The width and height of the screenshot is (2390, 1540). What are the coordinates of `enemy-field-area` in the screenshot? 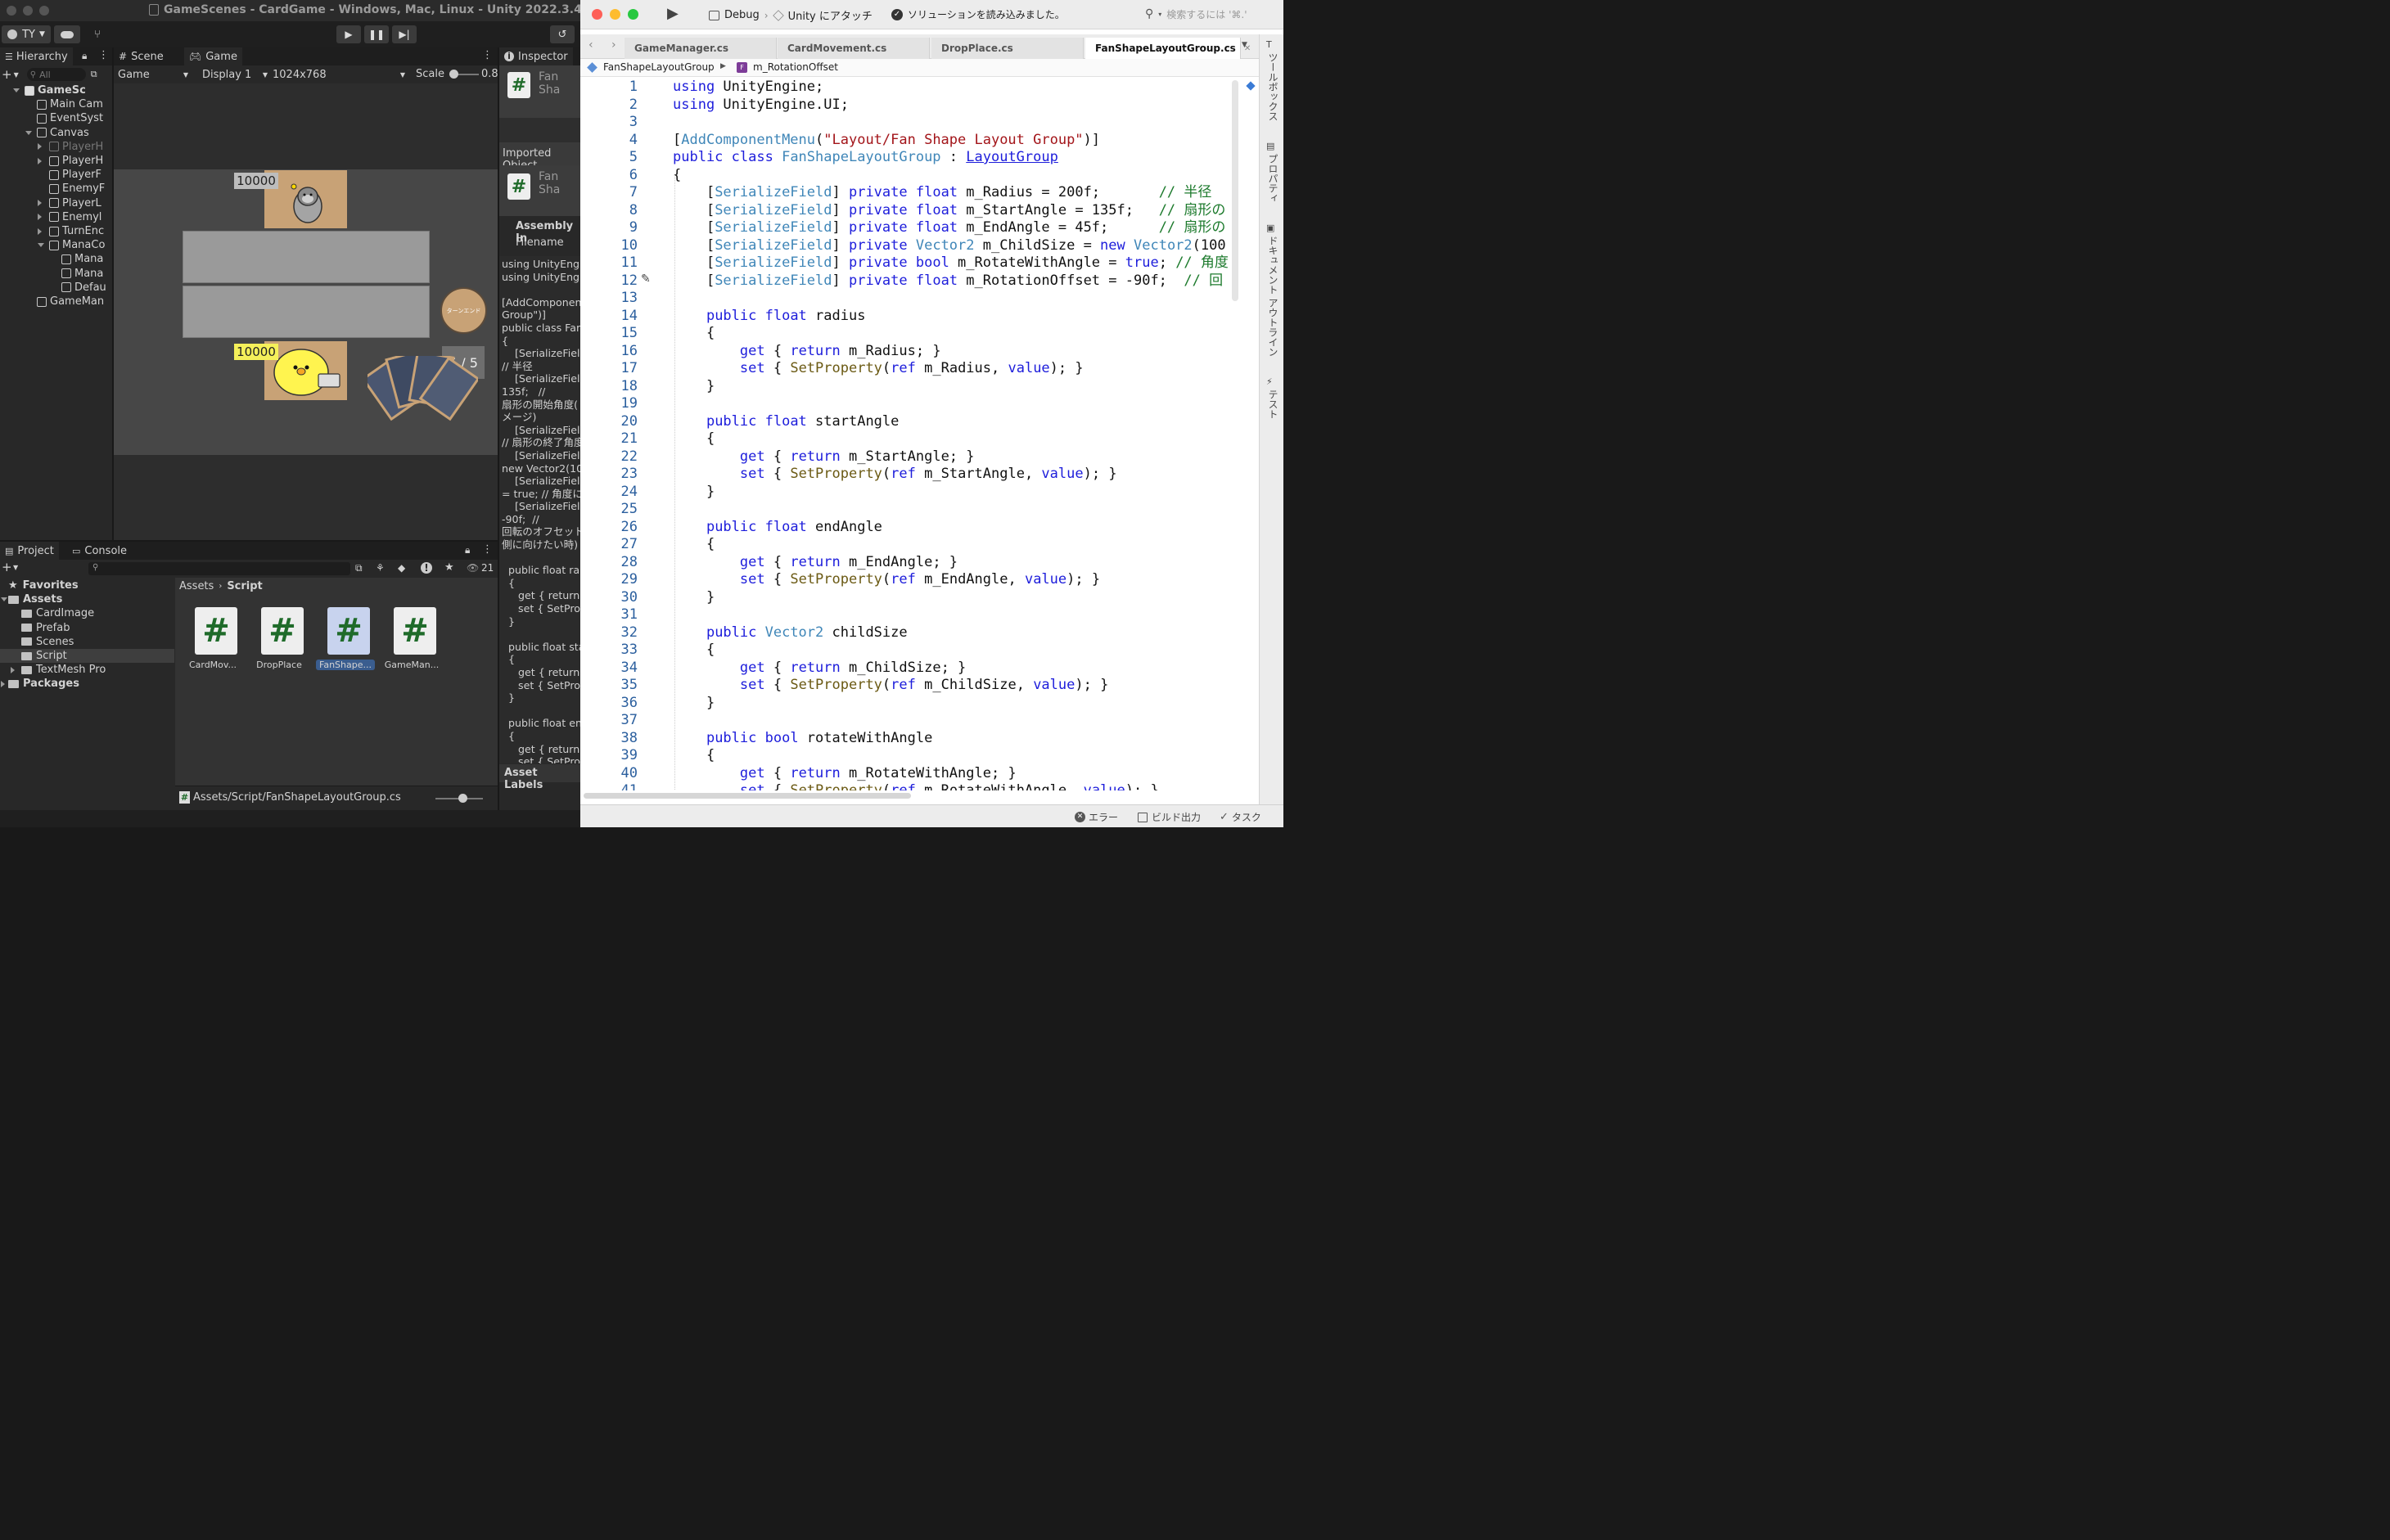 It's located at (307, 257).